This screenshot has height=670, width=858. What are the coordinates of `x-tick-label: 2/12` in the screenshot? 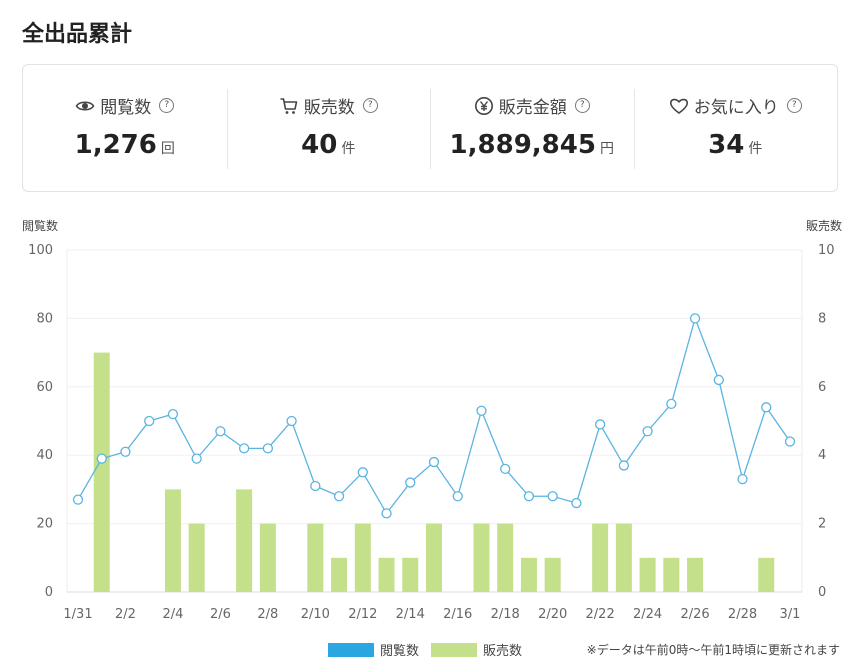 It's located at (362, 614).